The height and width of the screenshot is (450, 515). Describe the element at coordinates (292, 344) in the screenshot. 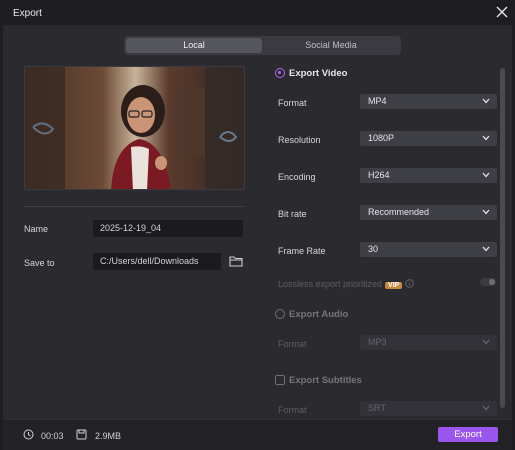

I see `audio-format-label: Format` at that location.